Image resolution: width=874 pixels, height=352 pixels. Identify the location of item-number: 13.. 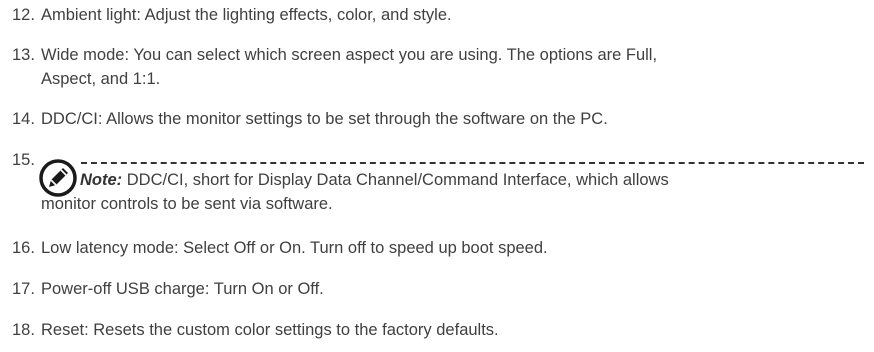
(23, 55).